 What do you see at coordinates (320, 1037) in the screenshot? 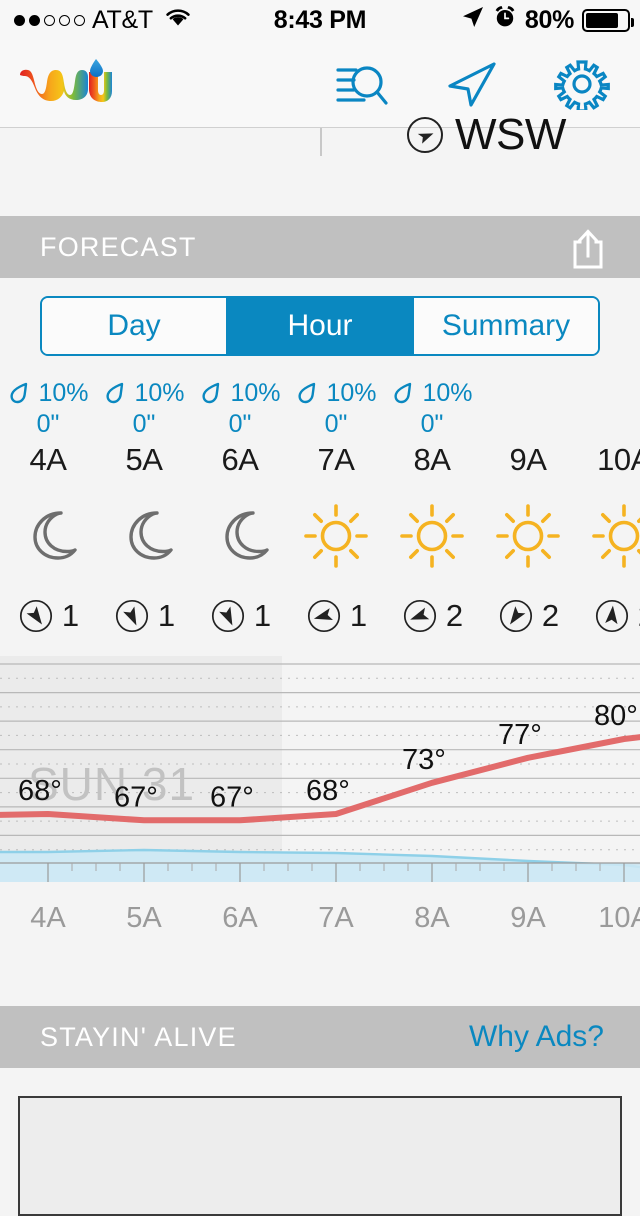
I see `ad-section-header: STAYIN' ALIVE Why Ads?` at bounding box center [320, 1037].